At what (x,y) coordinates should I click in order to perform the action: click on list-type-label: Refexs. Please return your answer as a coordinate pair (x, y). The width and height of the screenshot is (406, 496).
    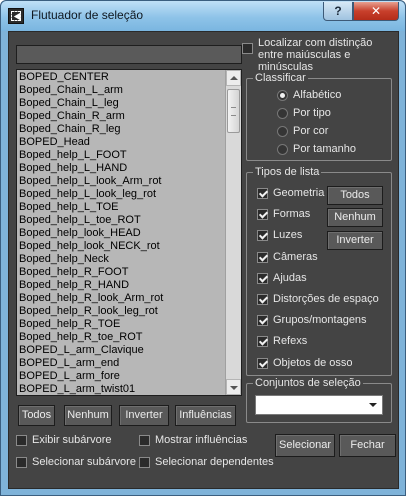
    Looking at the image, I should click on (290, 341).